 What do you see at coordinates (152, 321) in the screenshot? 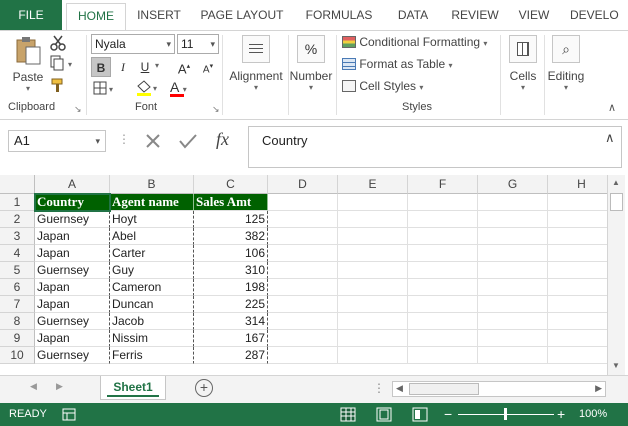
I see `table-cell: Jacob` at bounding box center [152, 321].